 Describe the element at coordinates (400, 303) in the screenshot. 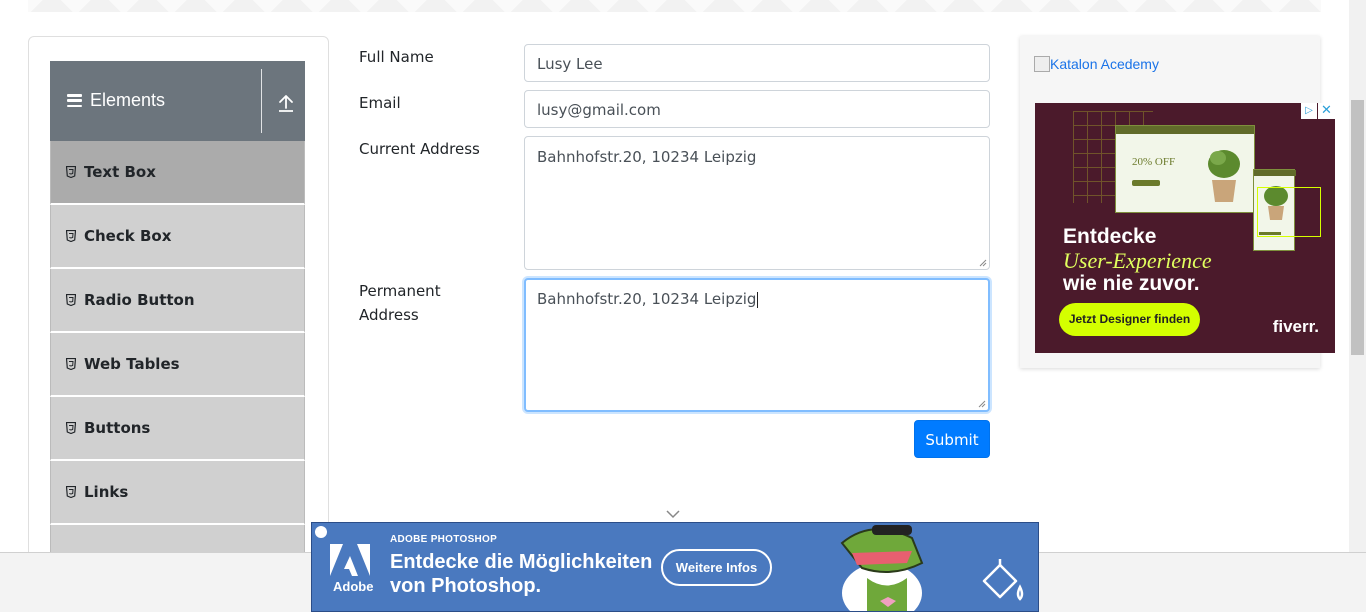

I see `permanent-address-label: Permanent Address` at that location.